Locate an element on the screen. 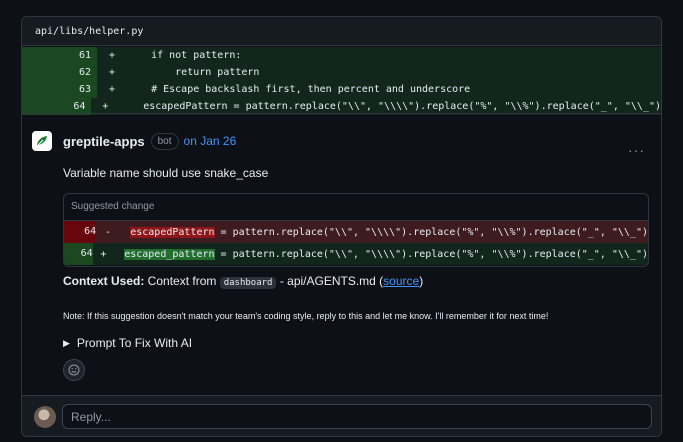 The height and width of the screenshot is (442, 683). highlighted-new-name: escaped_pattern is located at coordinates (169, 254).